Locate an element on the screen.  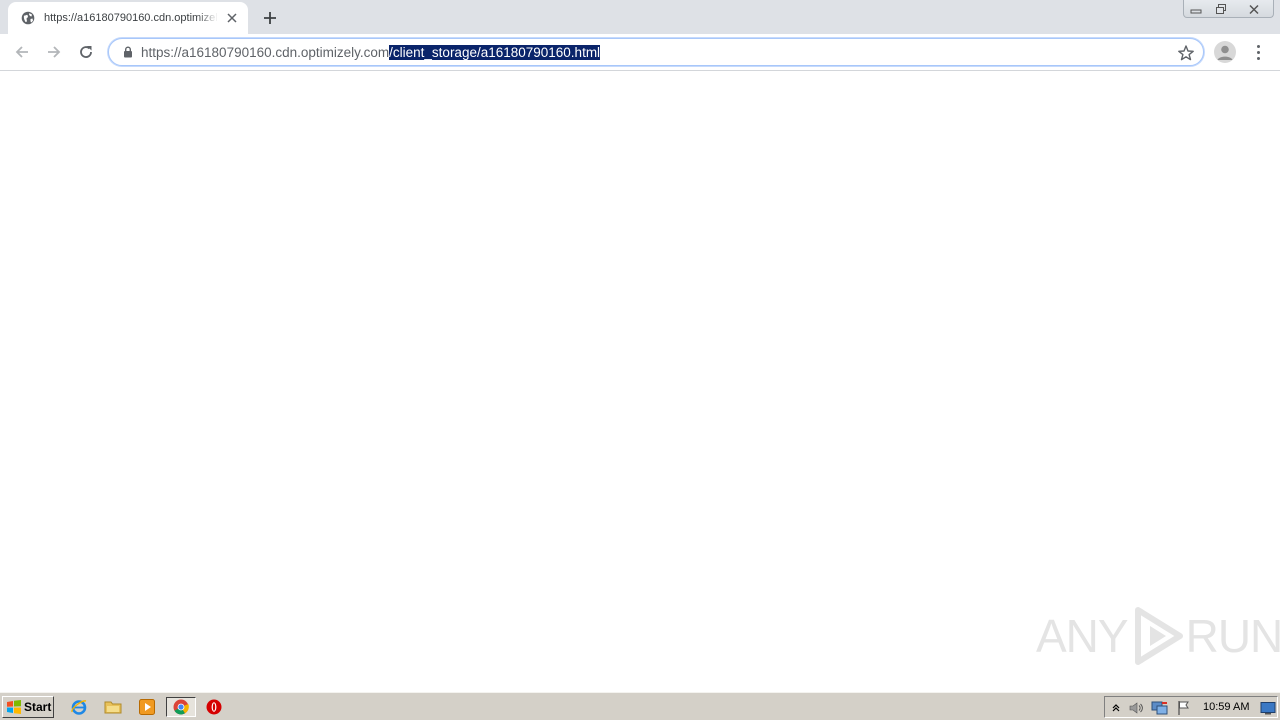
taskbar: Start 10:59 AM is located at coordinates (640, 706).